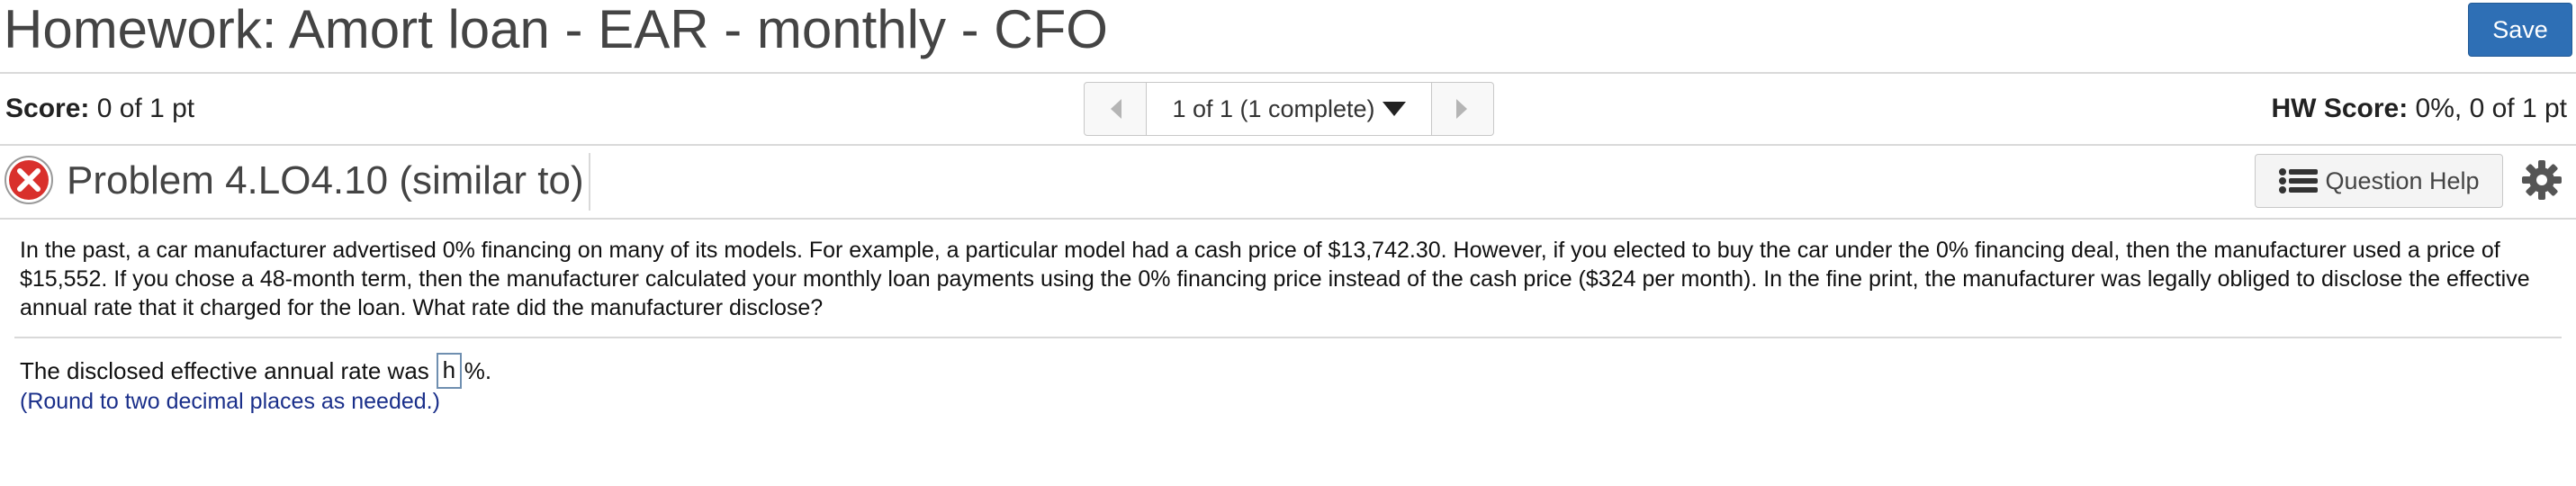 This screenshot has height=486, width=2576. I want to click on chevron-left-icon, so click(1116, 109).